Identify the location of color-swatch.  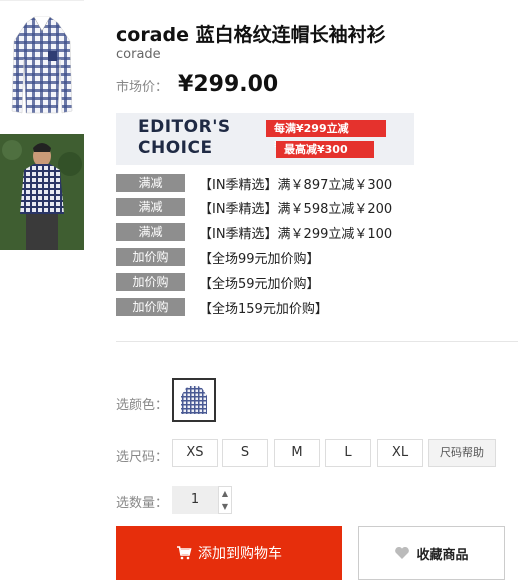
(194, 400).